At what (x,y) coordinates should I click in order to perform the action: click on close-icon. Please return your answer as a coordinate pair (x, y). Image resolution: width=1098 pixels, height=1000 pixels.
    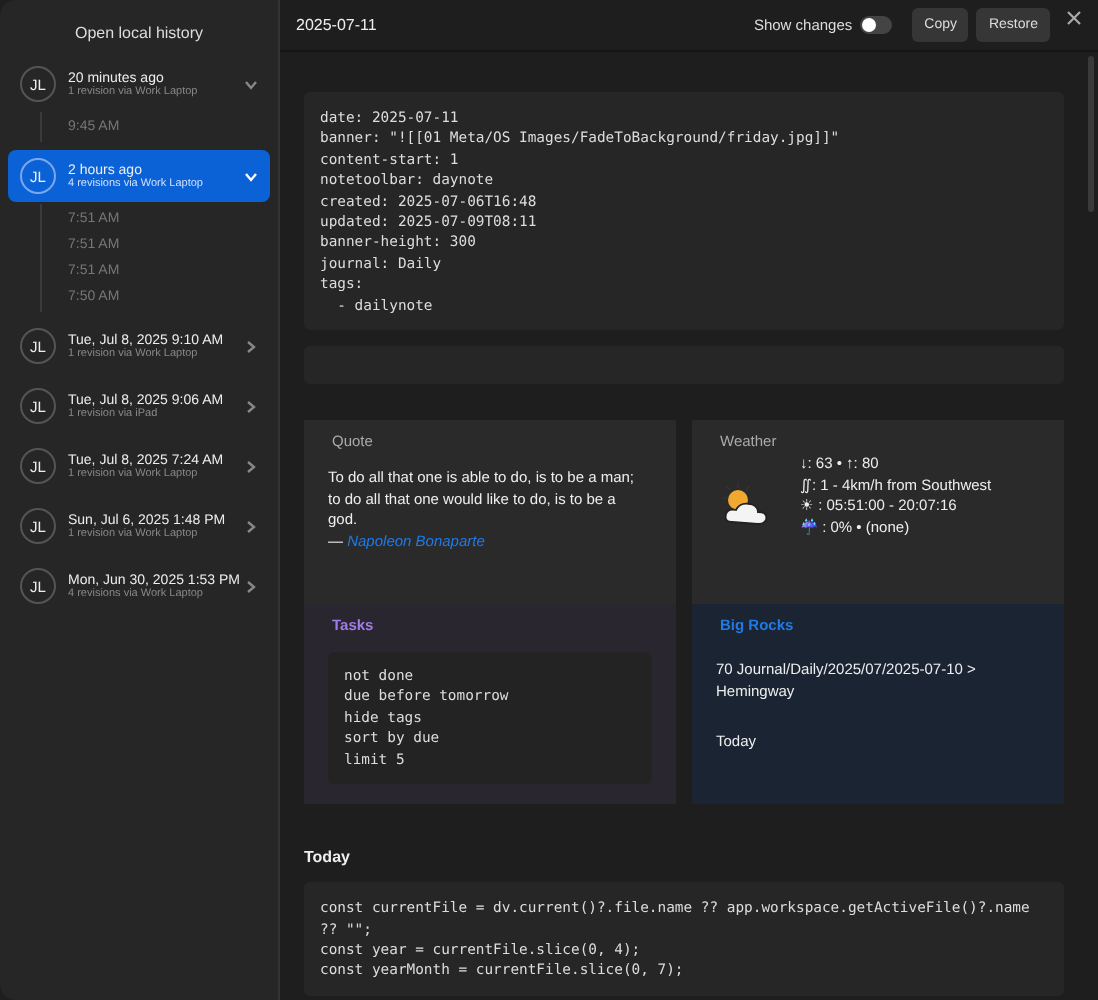
    Looking at the image, I should click on (1074, 17).